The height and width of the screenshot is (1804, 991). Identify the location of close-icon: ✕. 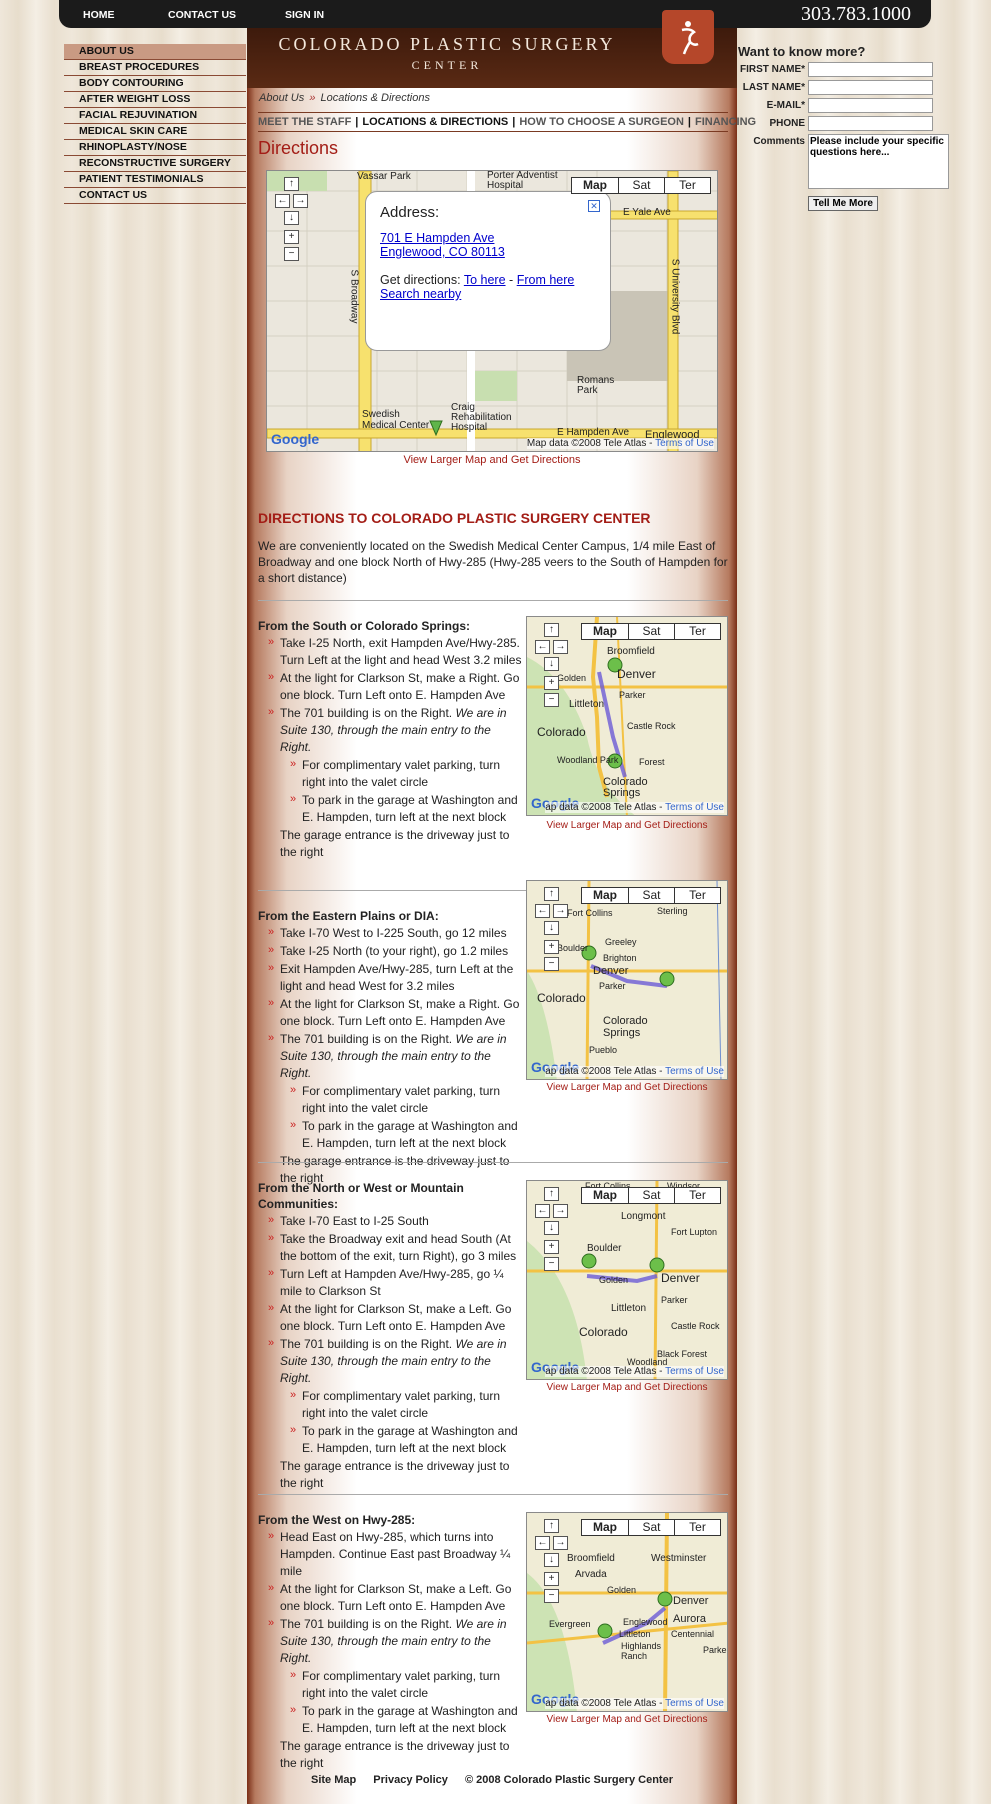
(594, 206).